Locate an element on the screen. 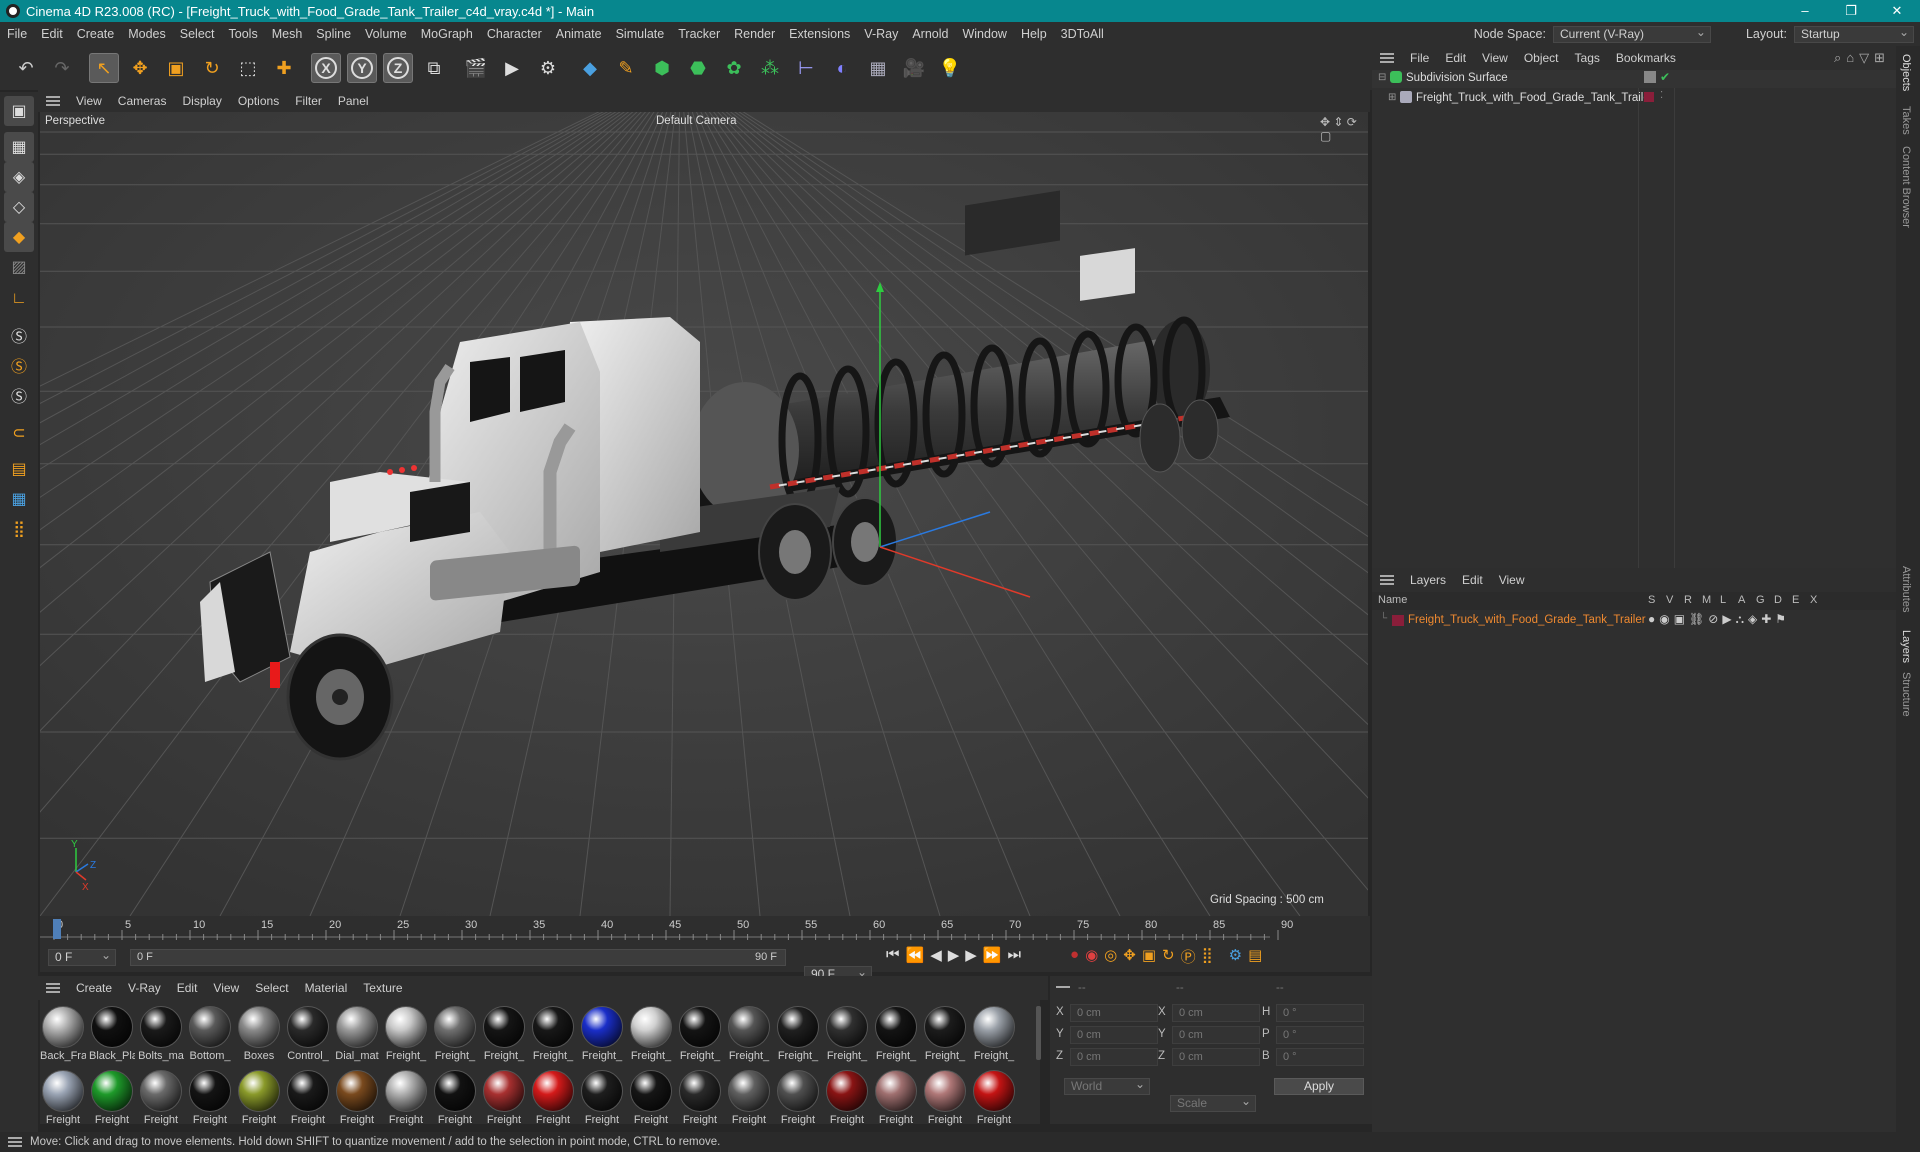 Image resolution: width=1920 pixels, height=1152 pixels. scale-icon: ▣ is located at coordinates (176, 68).